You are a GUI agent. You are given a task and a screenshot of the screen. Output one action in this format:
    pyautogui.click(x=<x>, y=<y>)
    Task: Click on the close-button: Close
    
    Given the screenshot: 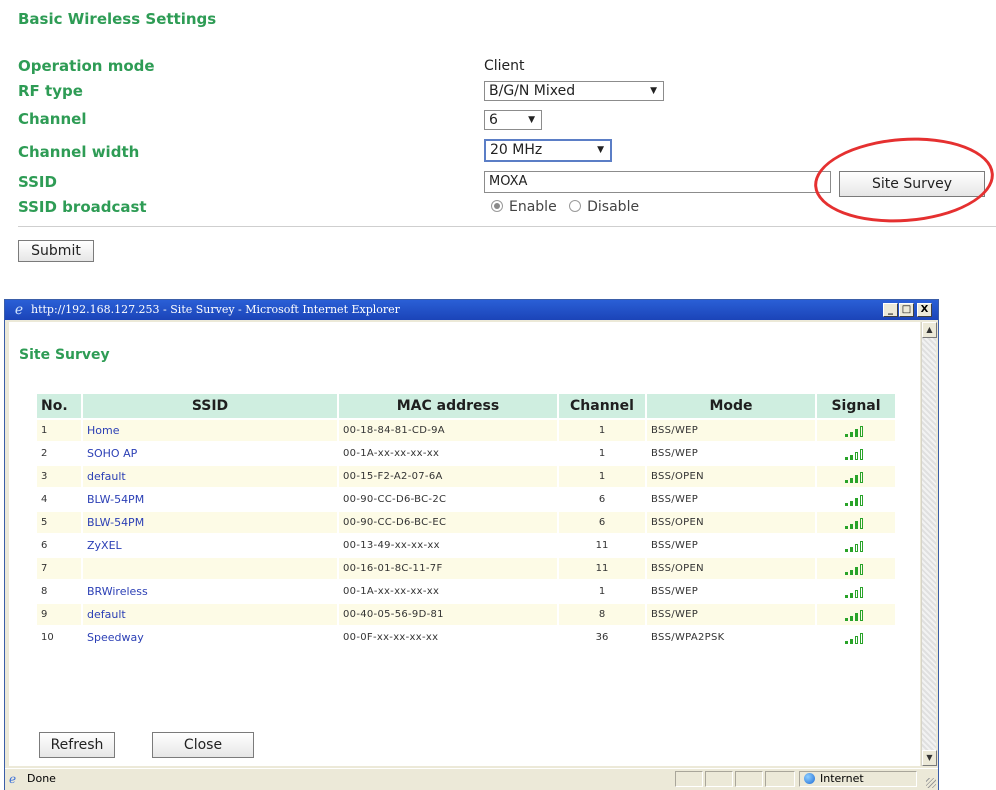 What is the action you would take?
    pyautogui.click(x=203, y=745)
    